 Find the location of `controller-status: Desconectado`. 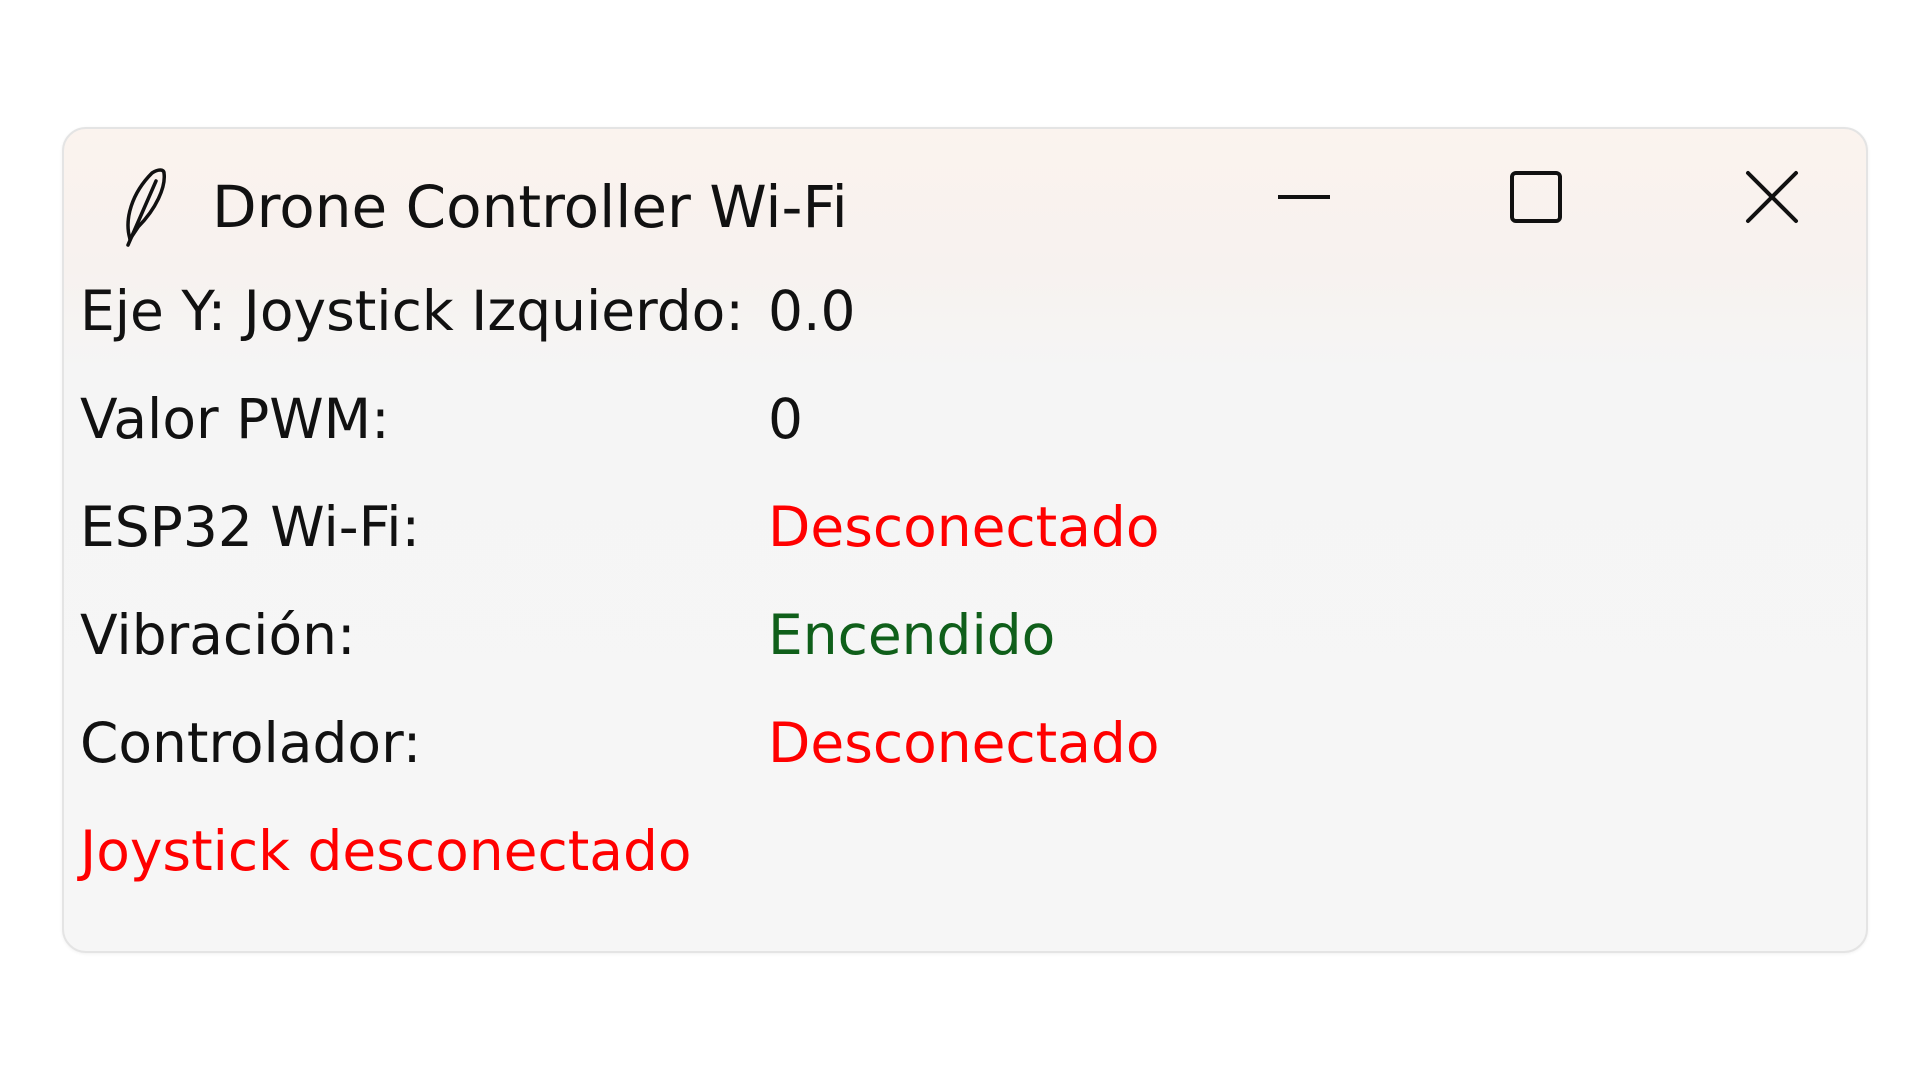

controller-status: Desconectado is located at coordinates (964, 743).